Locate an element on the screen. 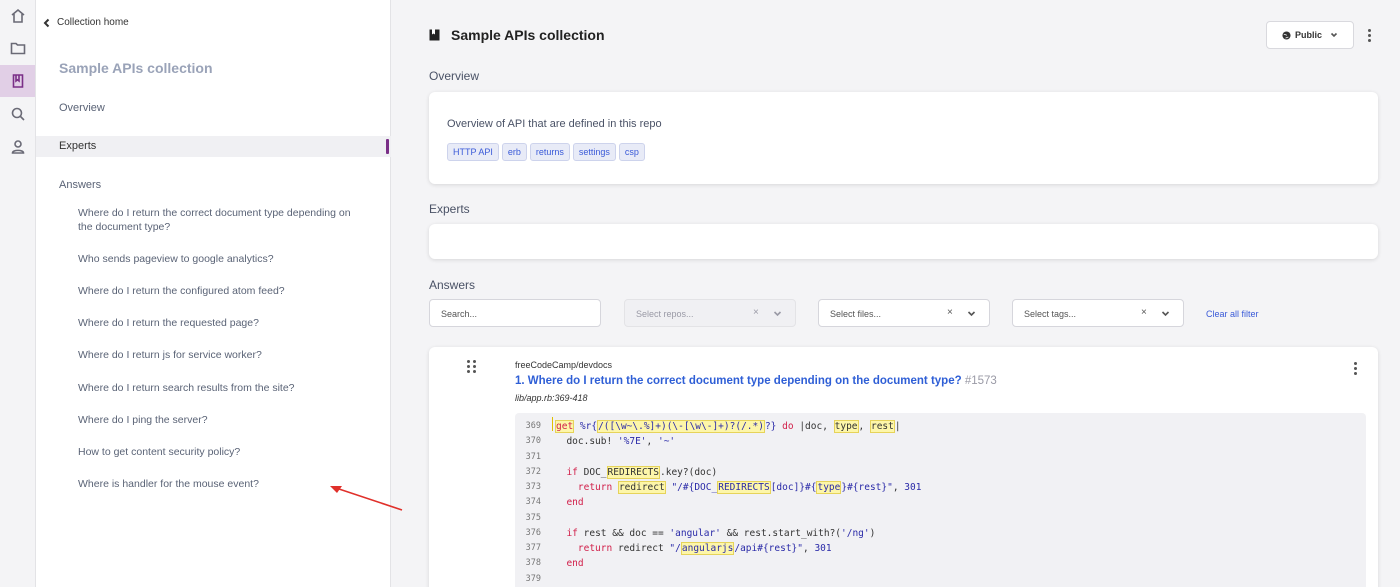  sidebar-question: Where do I ping the server? is located at coordinates (223, 420).